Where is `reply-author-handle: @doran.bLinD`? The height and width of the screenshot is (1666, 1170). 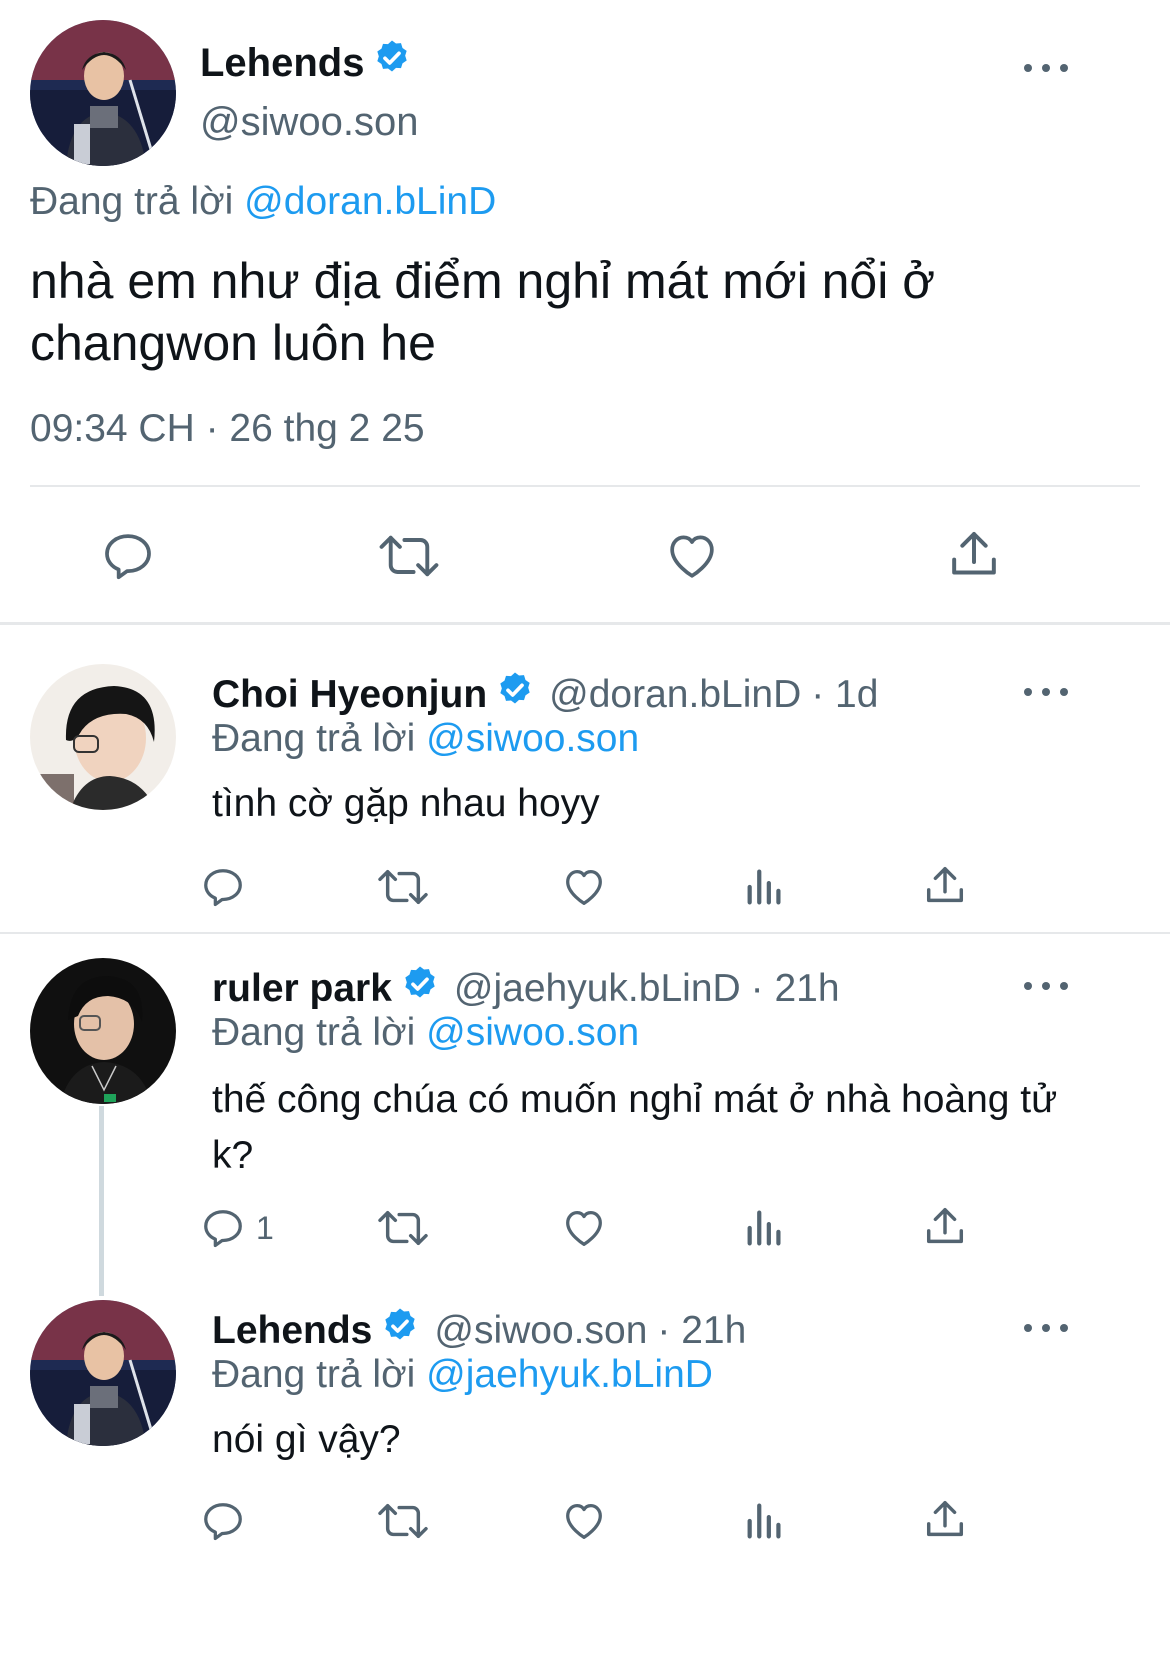 reply-author-handle: @doran.bLinD is located at coordinates (675, 695).